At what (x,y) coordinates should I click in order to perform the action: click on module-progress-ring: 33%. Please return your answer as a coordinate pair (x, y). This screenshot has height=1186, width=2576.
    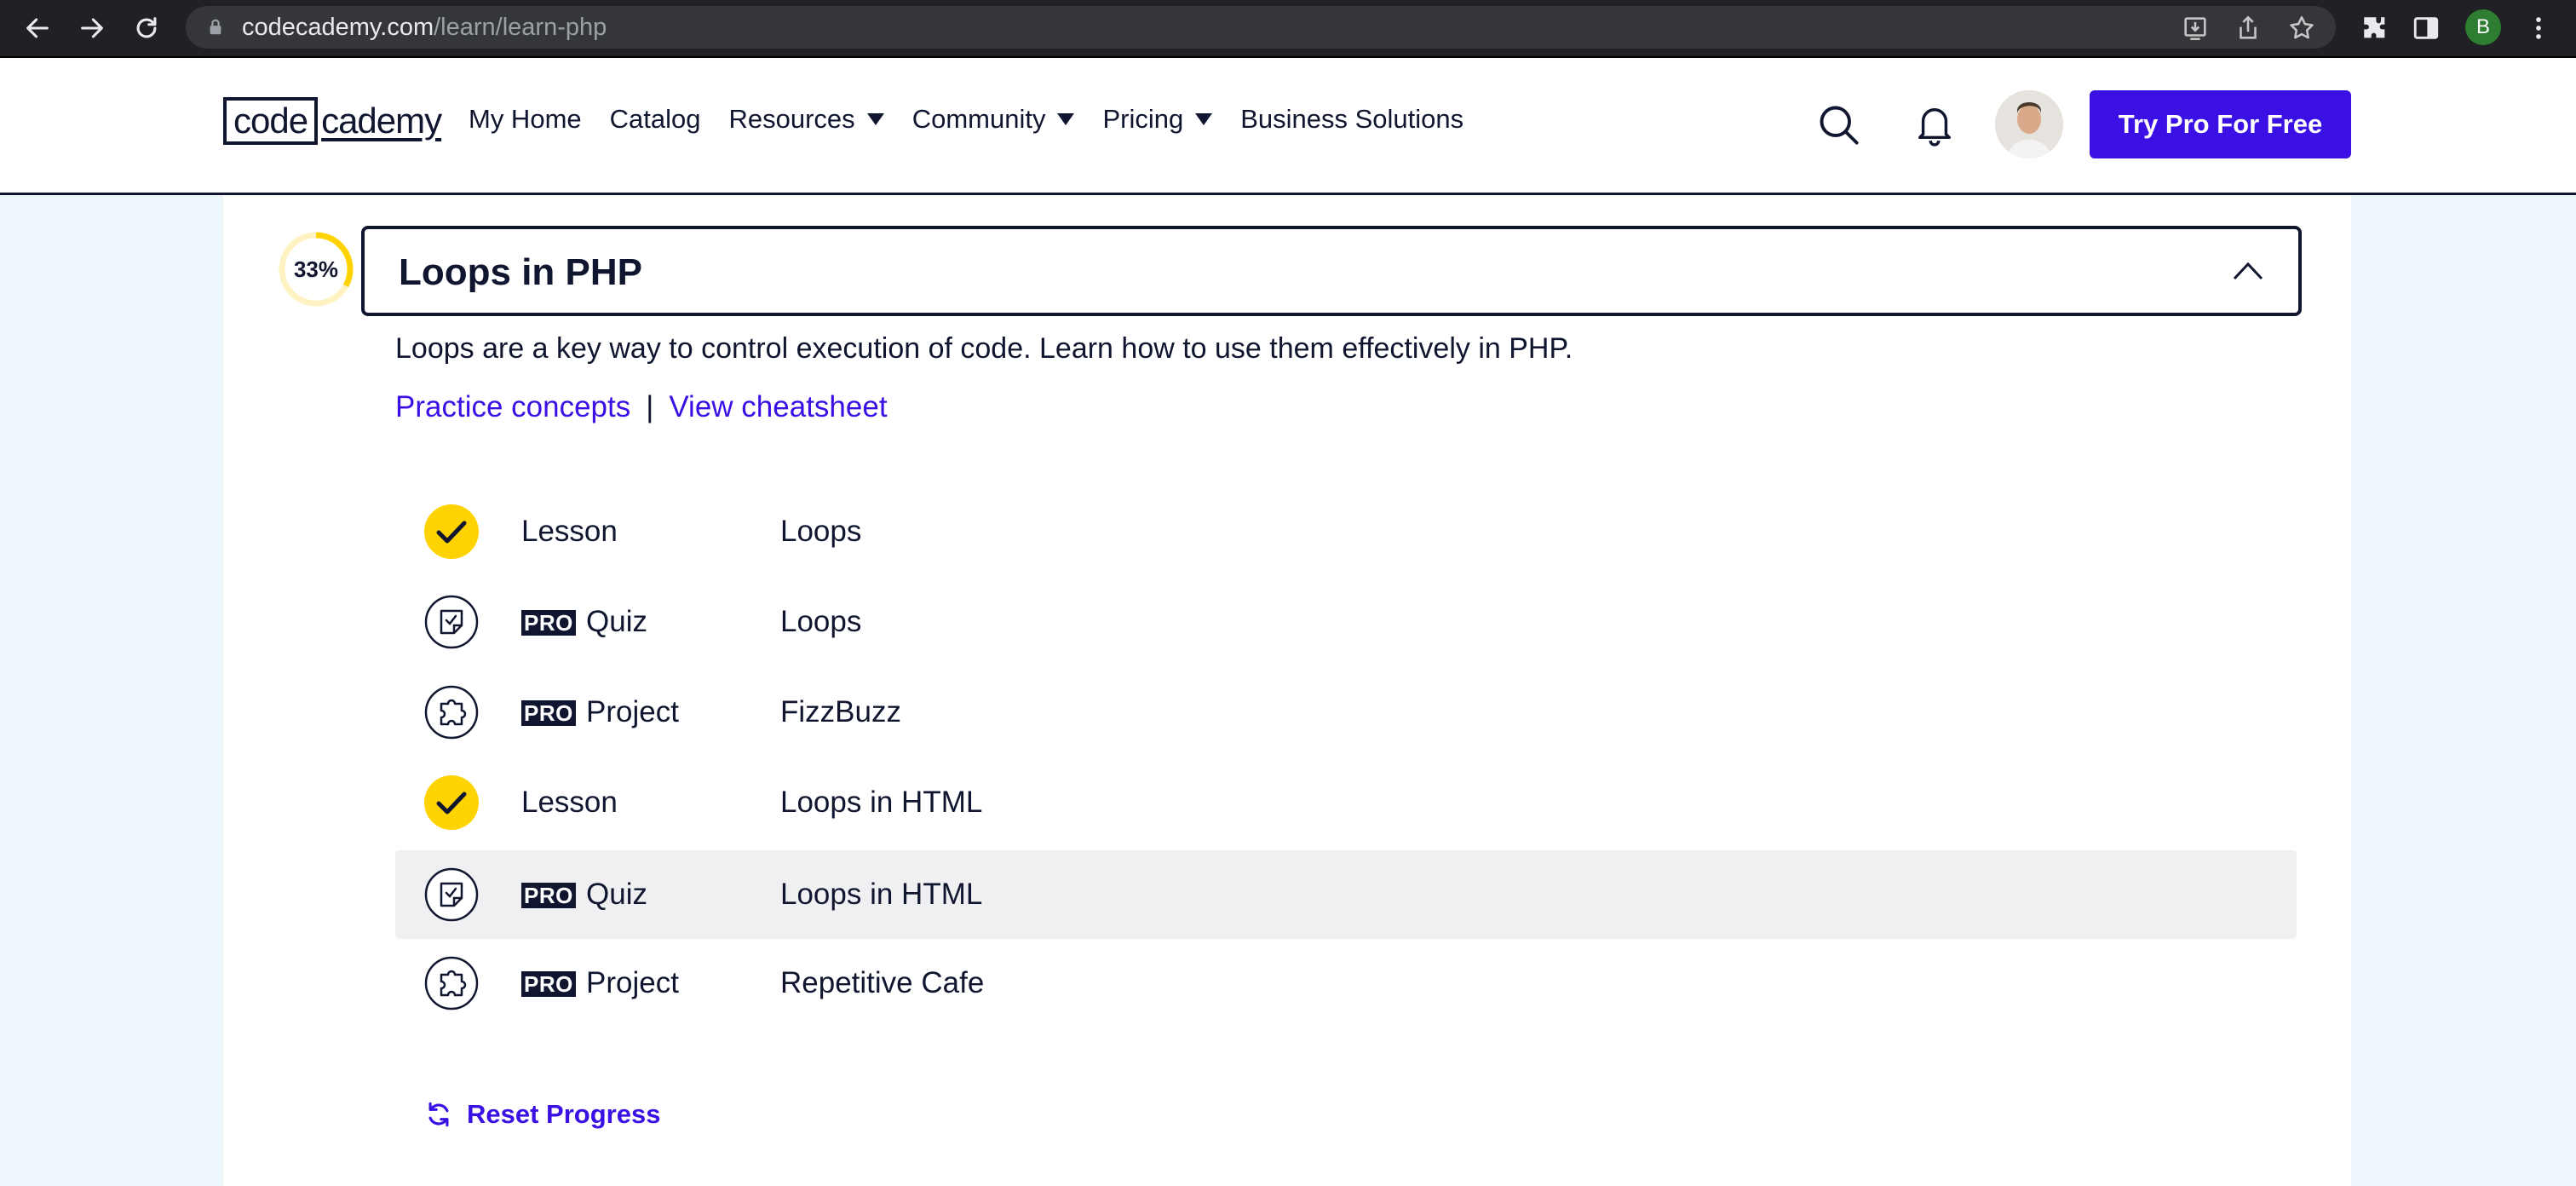
    Looking at the image, I should click on (316, 269).